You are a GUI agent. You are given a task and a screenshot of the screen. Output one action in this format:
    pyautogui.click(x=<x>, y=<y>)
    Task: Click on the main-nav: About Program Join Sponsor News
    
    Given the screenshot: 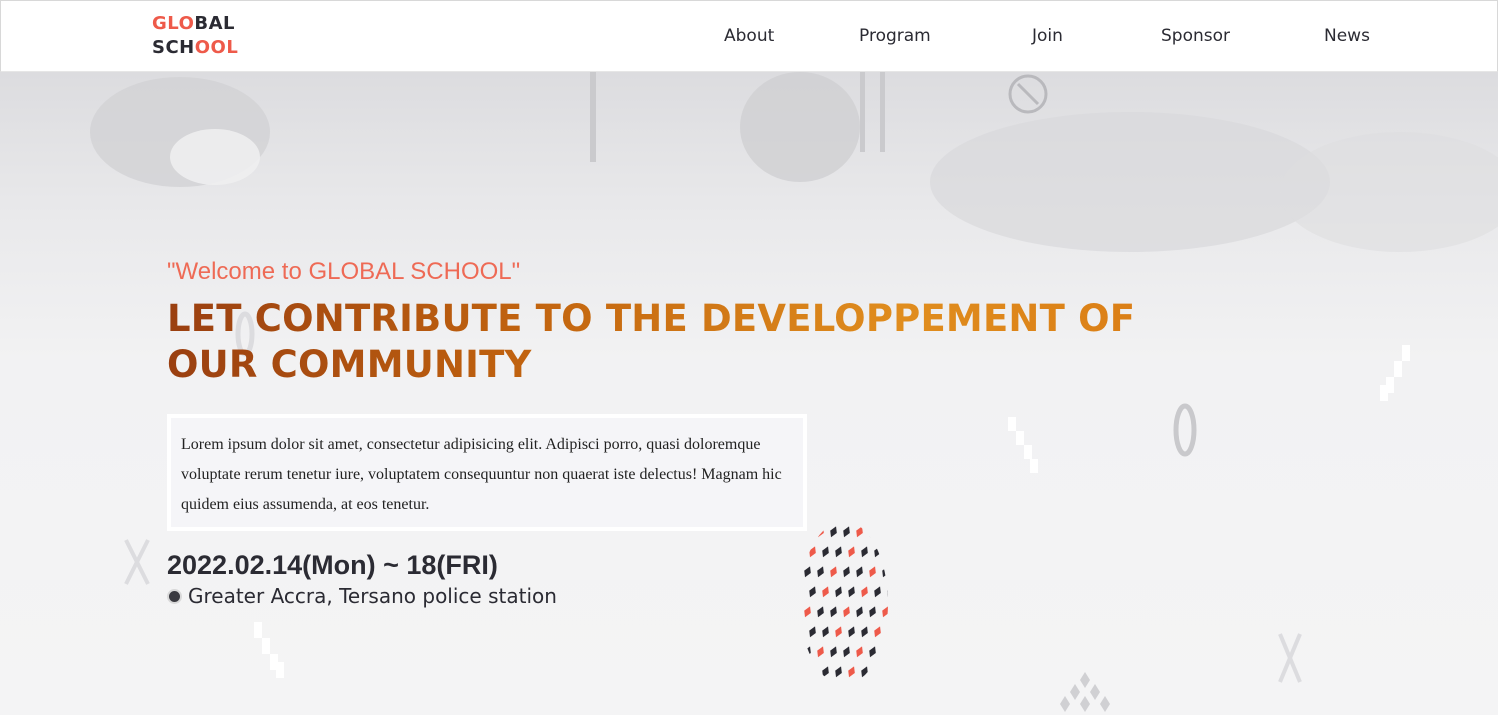 What is the action you would take?
    pyautogui.click(x=749, y=38)
    